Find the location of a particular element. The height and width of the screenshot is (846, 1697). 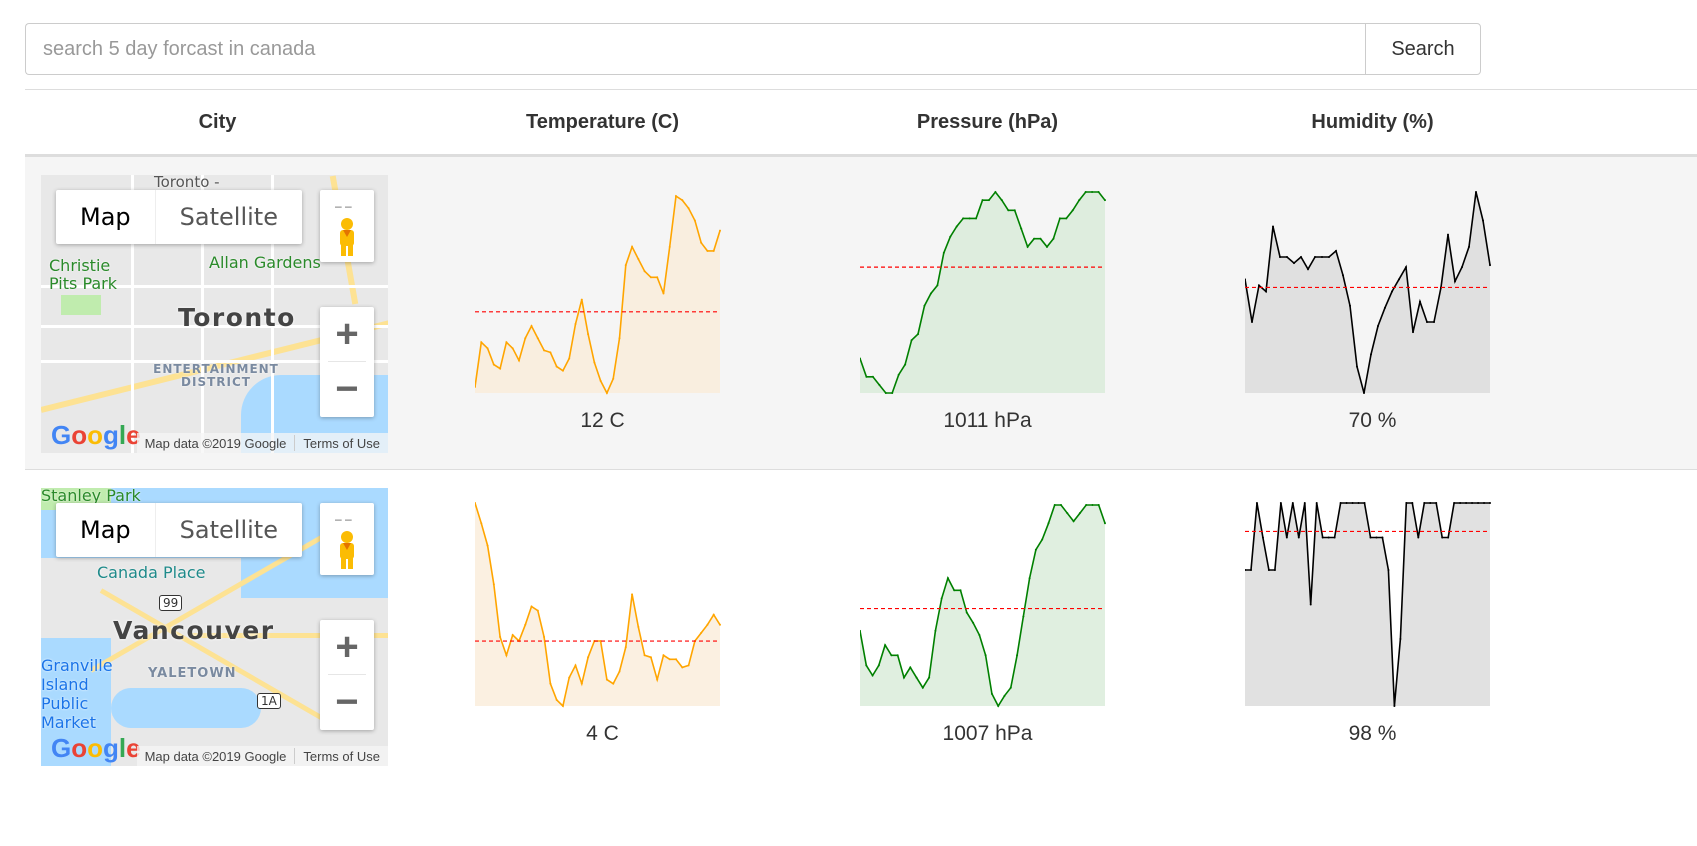

header-humidity: Humidity (%) is located at coordinates (1372, 121).